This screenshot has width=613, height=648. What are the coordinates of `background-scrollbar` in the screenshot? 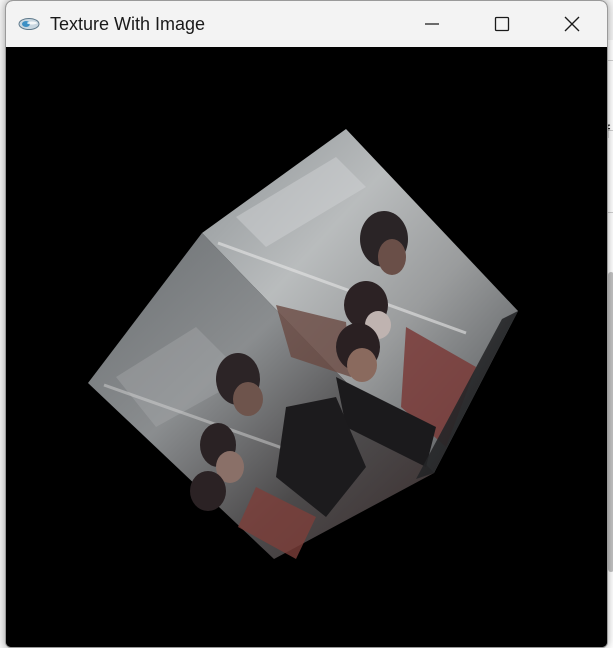 It's located at (610, 422).